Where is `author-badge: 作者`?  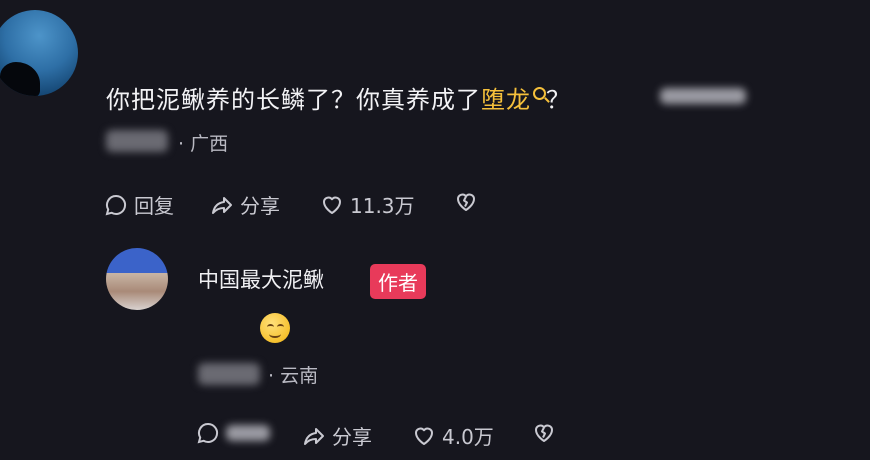
author-badge: 作者 is located at coordinates (398, 281).